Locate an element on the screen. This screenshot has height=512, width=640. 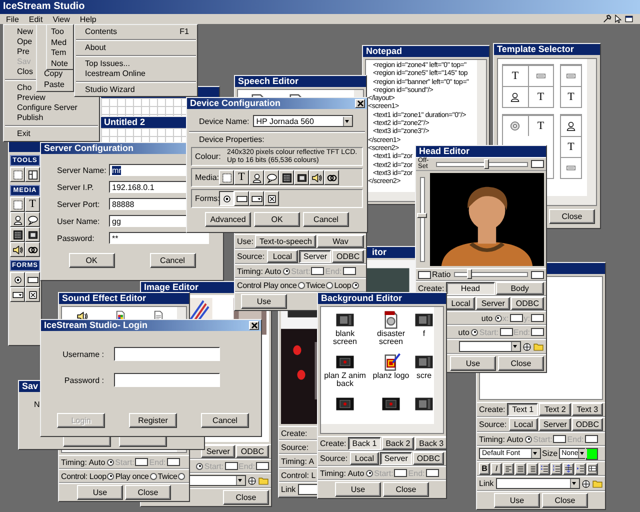
option-button: Back 2 is located at coordinates (398, 443).